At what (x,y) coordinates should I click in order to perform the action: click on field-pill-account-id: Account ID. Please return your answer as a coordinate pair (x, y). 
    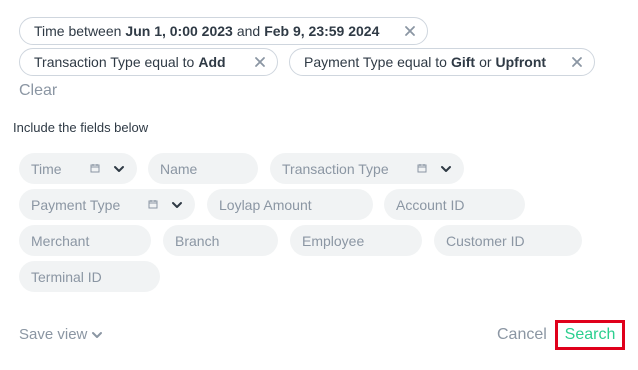
    Looking at the image, I should click on (454, 204).